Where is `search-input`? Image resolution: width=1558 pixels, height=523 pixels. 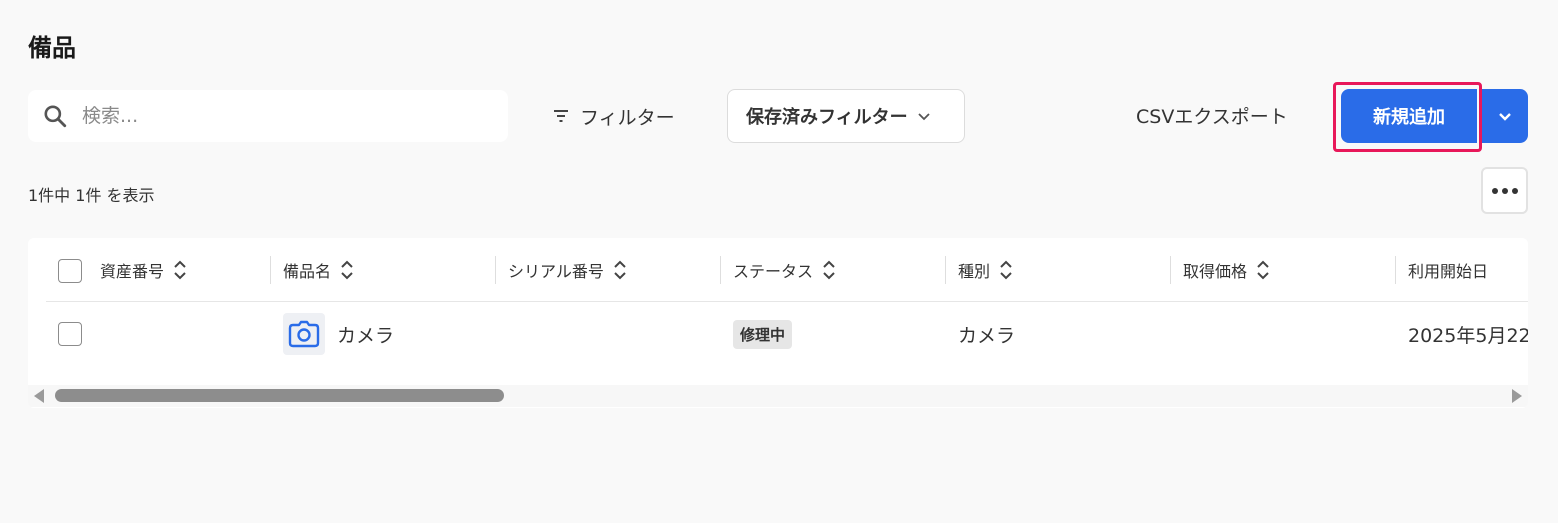
search-input is located at coordinates (282, 116).